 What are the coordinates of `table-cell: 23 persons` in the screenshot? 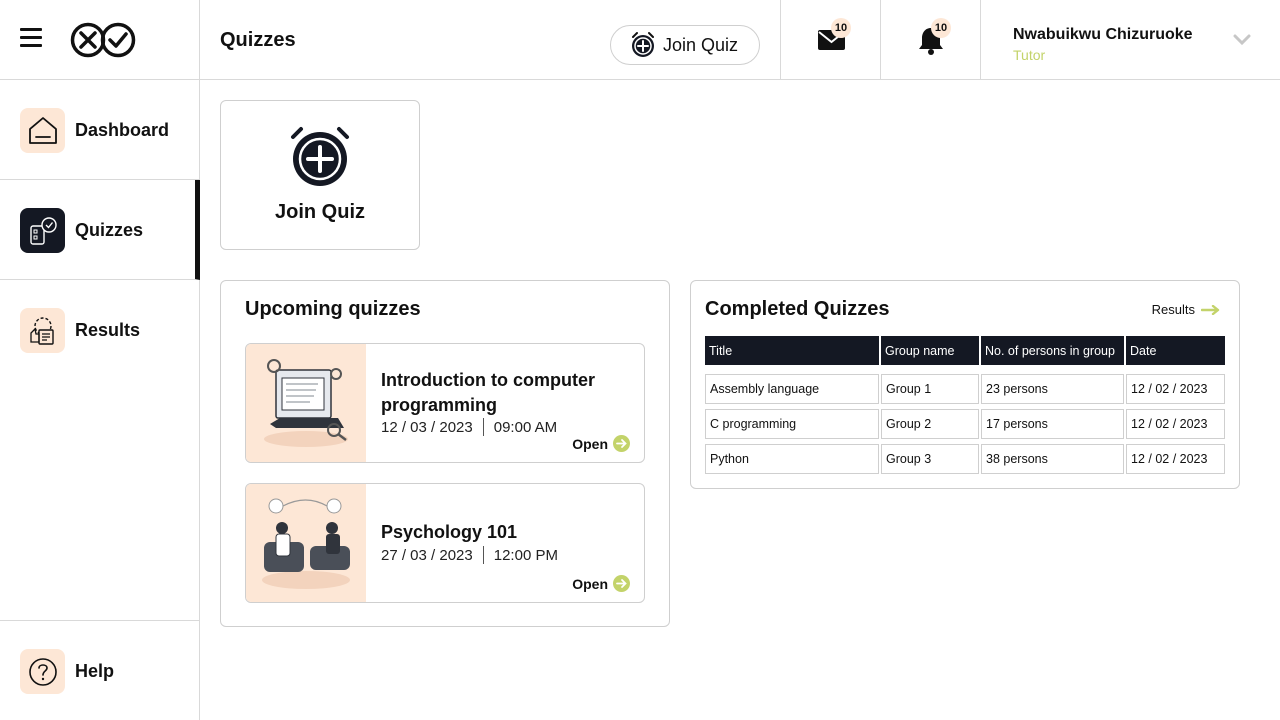 It's located at (1052, 389).